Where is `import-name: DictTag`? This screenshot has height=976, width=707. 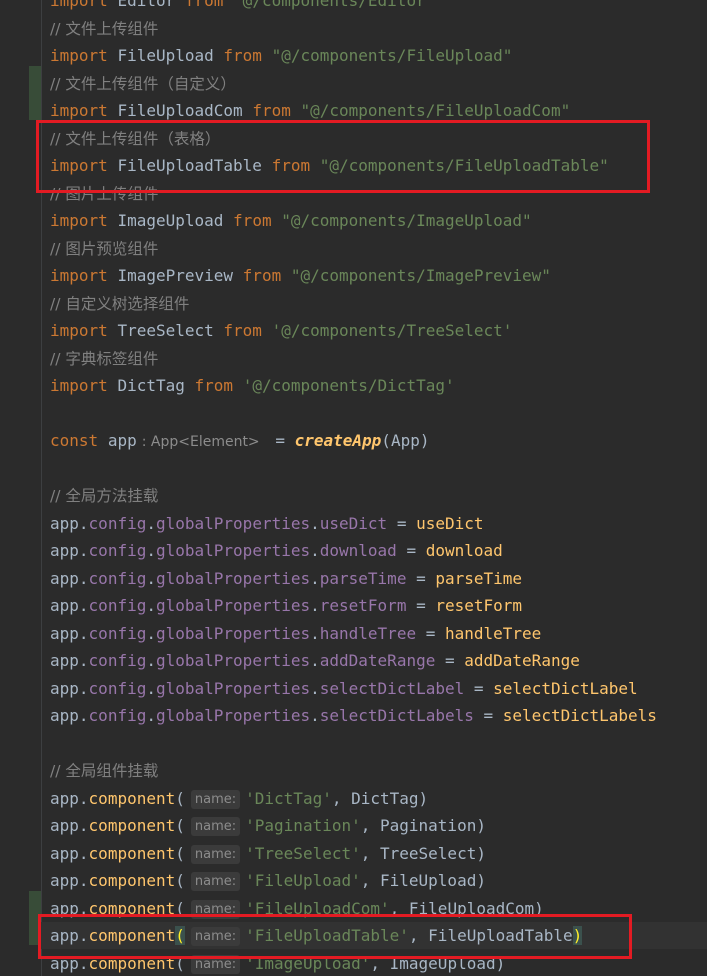
import-name: DictTag is located at coordinates (151, 385).